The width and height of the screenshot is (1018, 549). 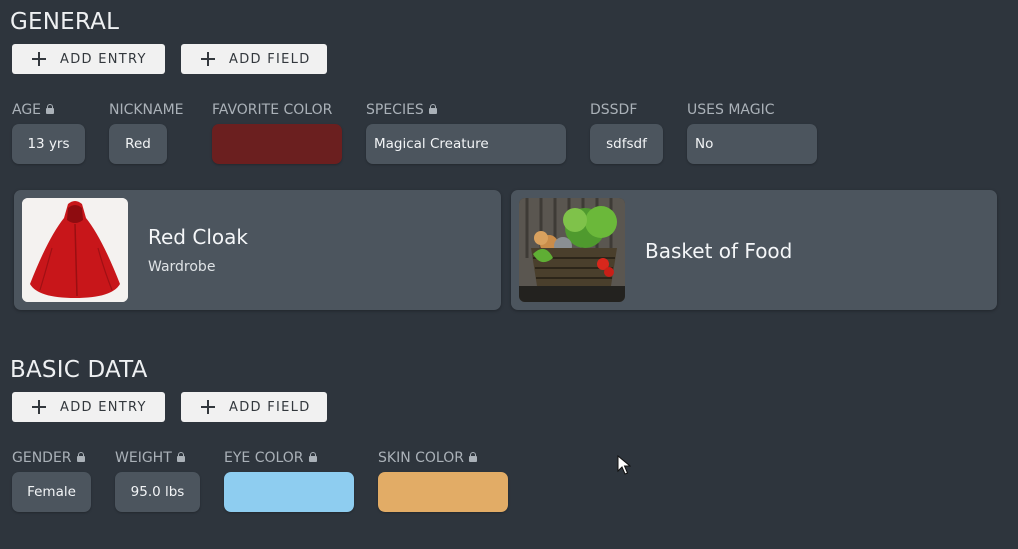 I want to click on field-label: SKIN COLOR, so click(x=427, y=458).